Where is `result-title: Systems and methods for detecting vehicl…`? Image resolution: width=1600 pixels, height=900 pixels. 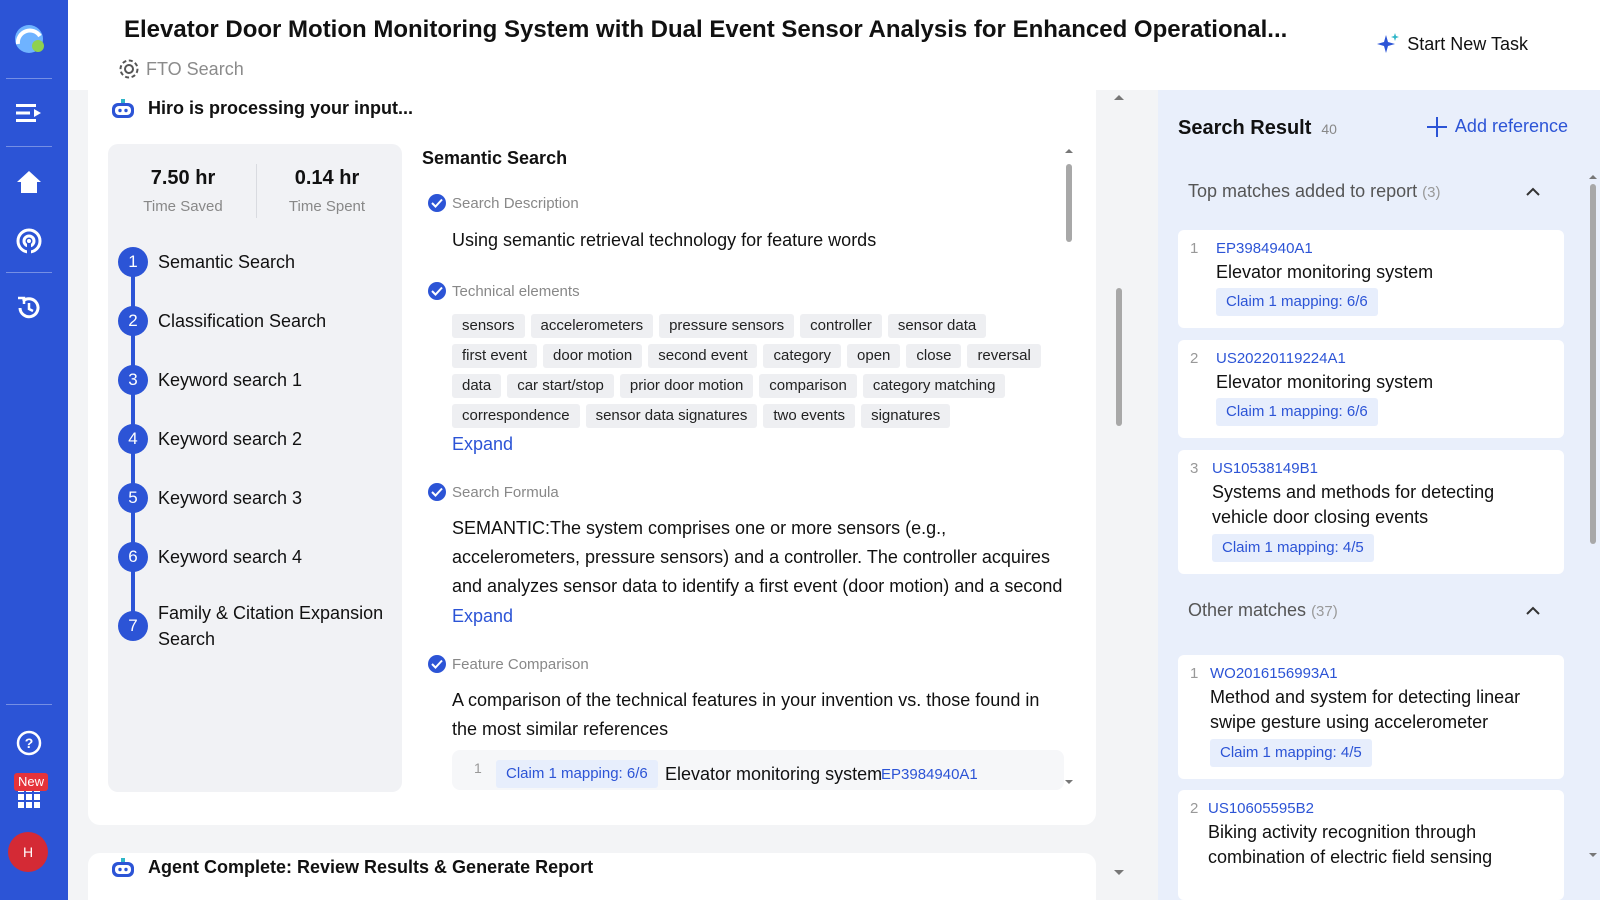 result-title: Systems and methods for detecting vehicl… is located at coordinates (1382, 505).